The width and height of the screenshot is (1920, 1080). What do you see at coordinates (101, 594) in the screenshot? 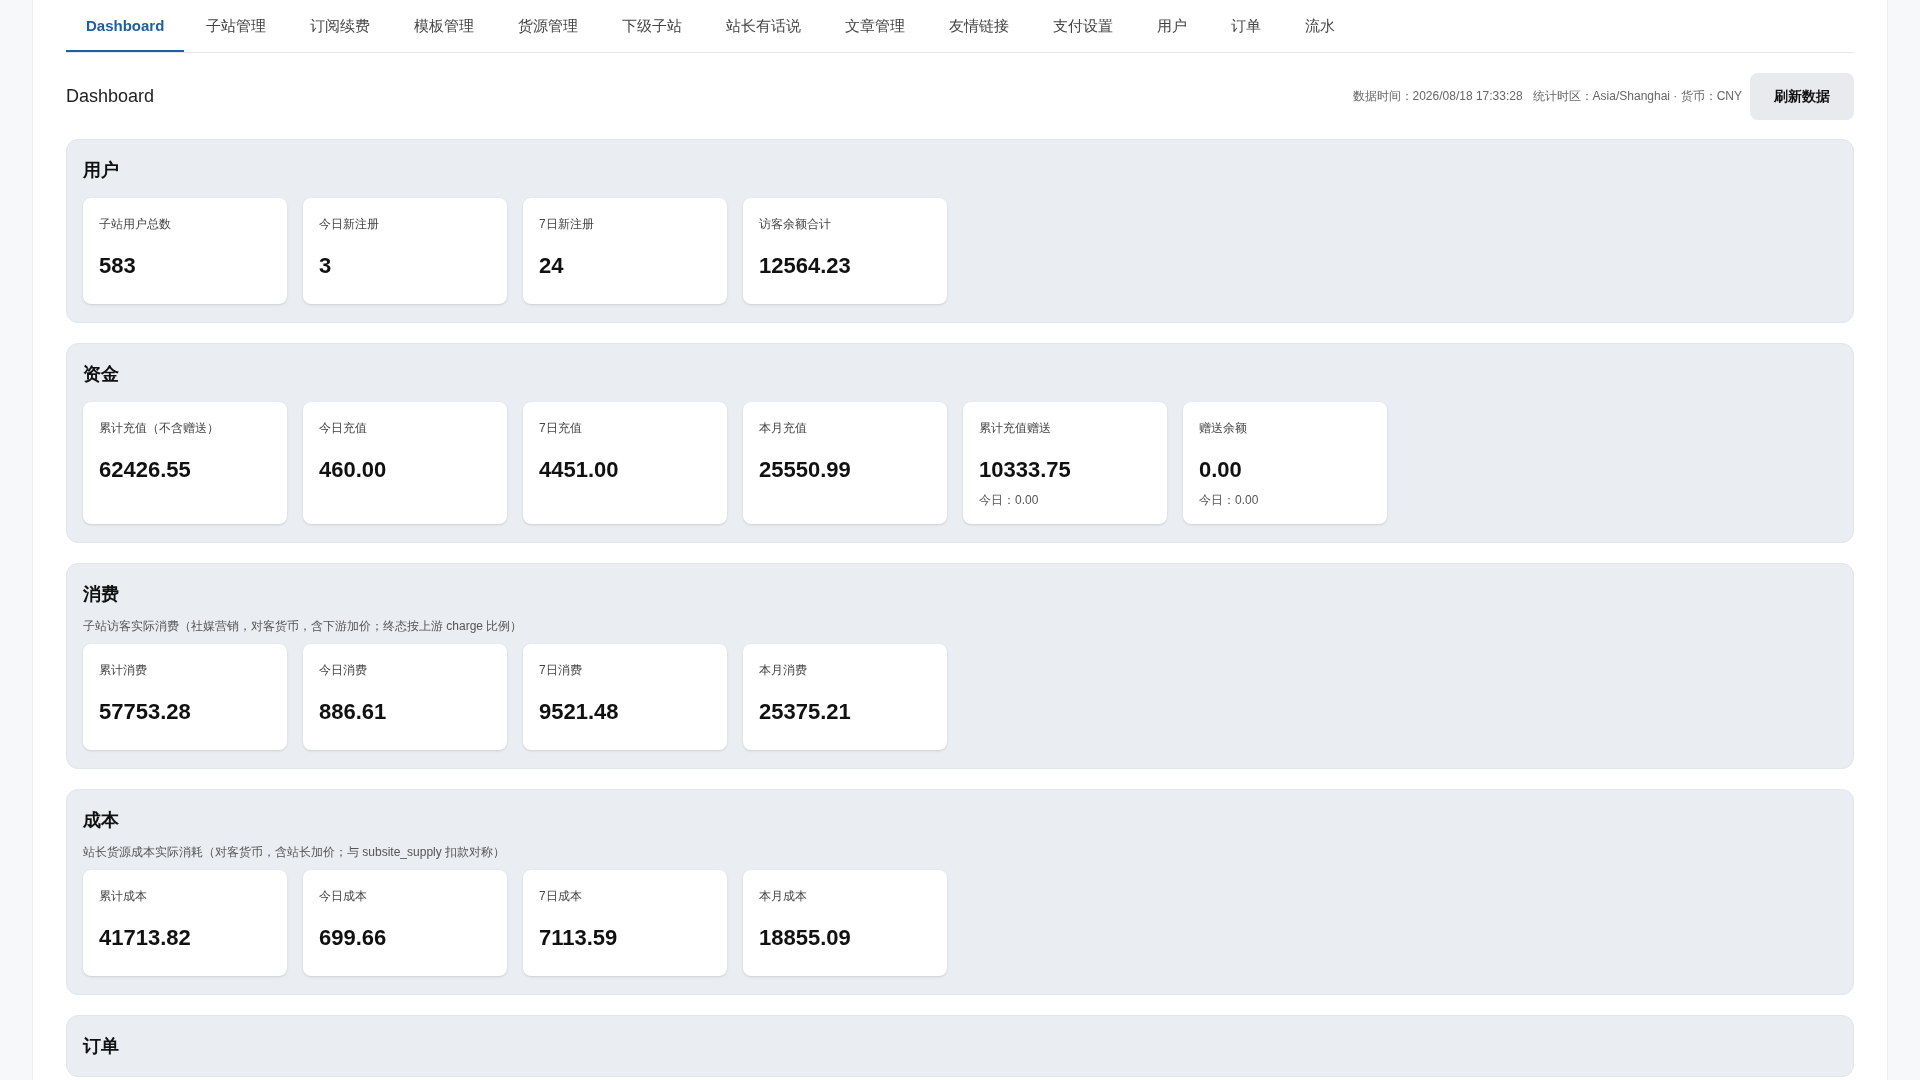
I see `section-title: 消费` at bounding box center [101, 594].